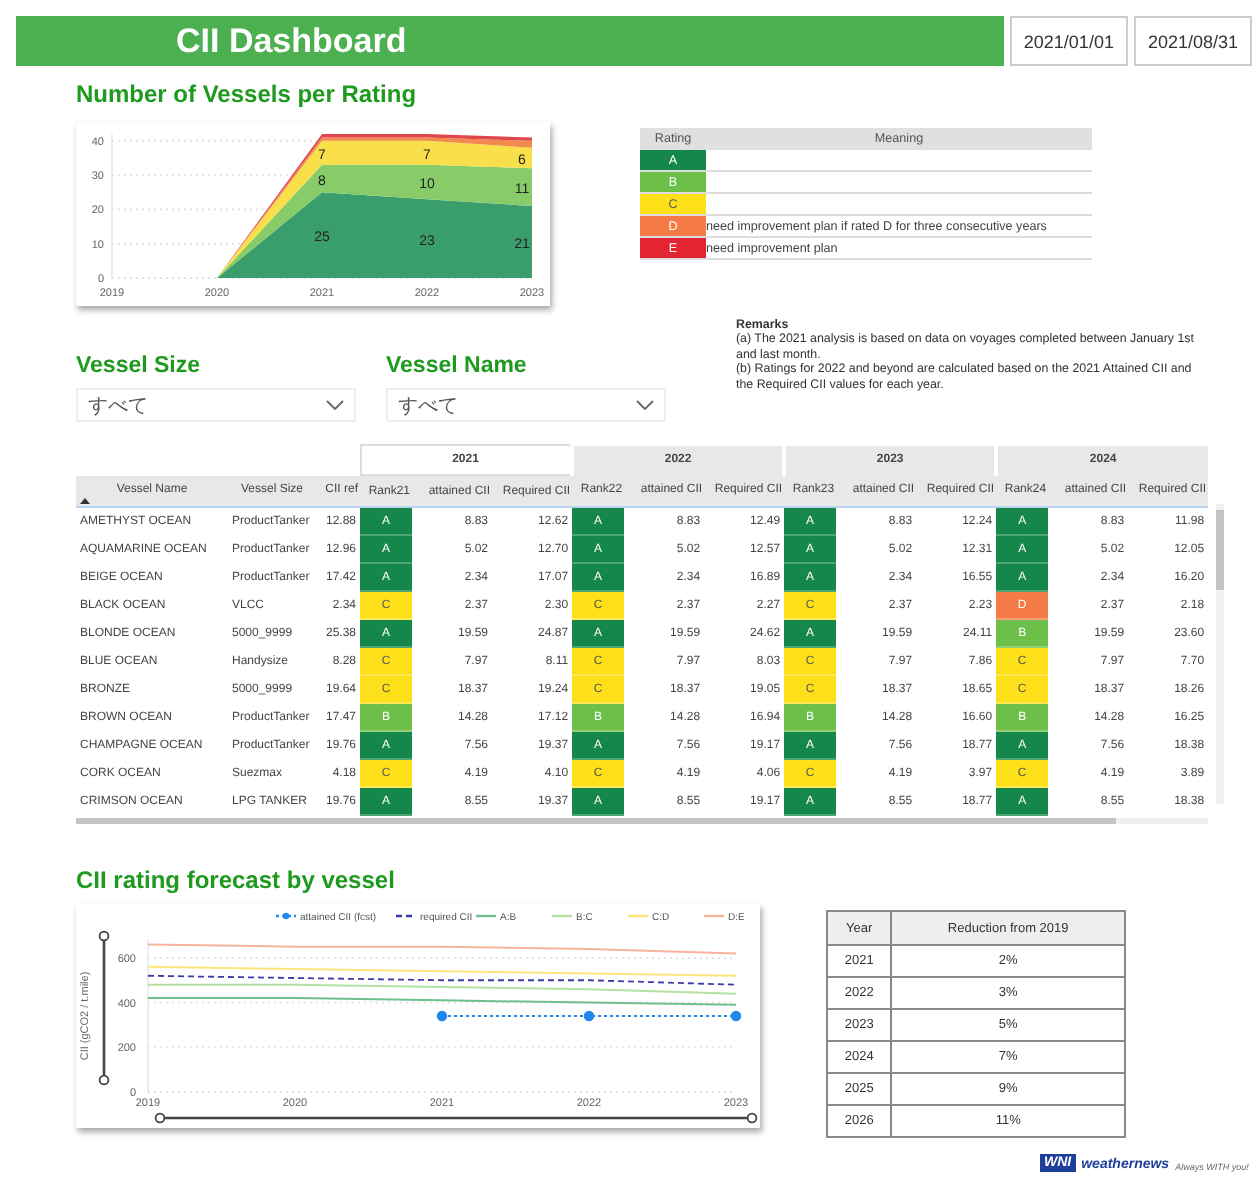 The height and width of the screenshot is (1198, 1258). What do you see at coordinates (1192, 41) in the screenshot?
I see `date-field: 2021/08/31` at bounding box center [1192, 41].